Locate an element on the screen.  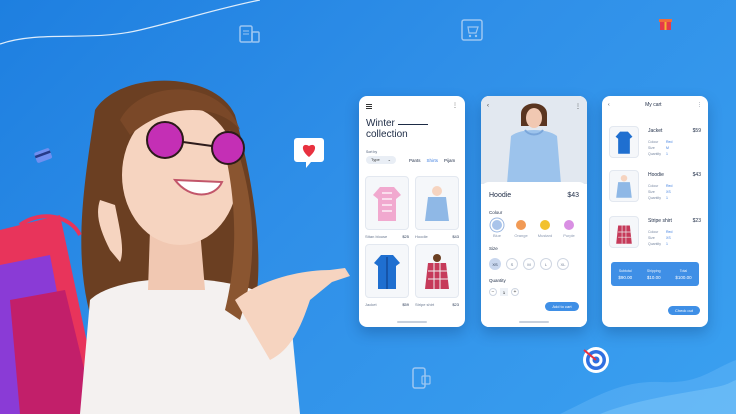
phone-icon is located at coordinates (421, 381).